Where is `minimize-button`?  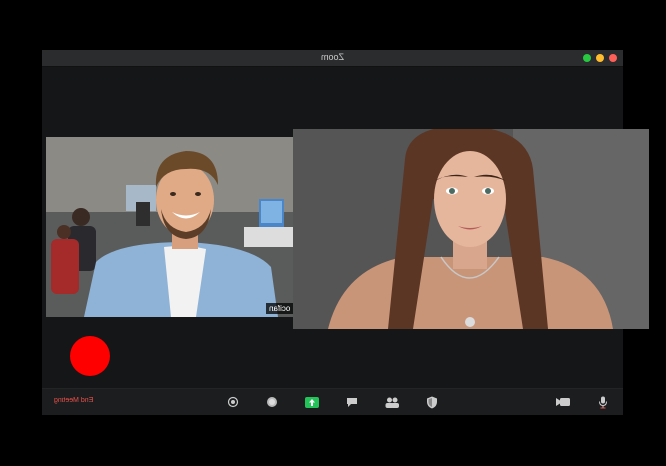
minimize-button is located at coordinates (587, 58).